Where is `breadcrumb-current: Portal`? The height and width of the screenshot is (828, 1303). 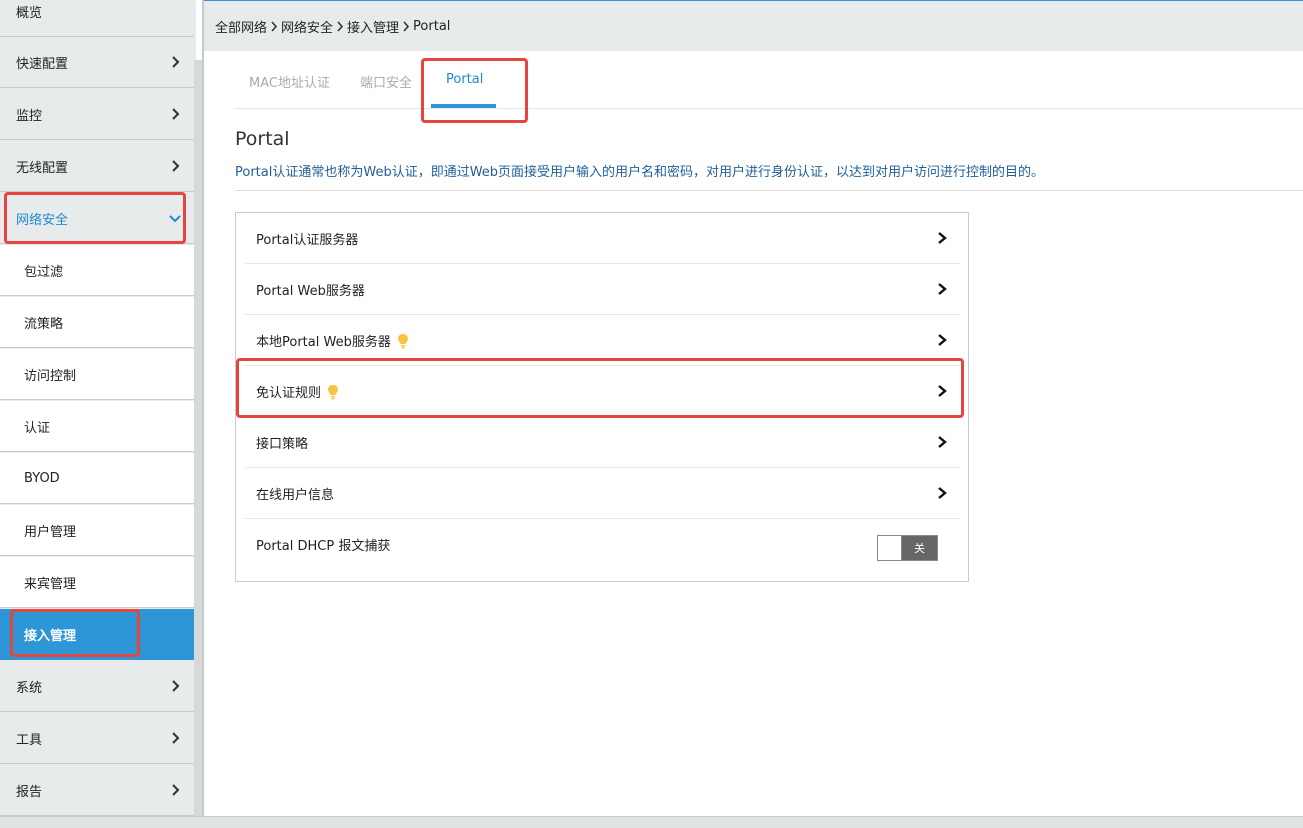
breadcrumb-current: Portal is located at coordinates (432, 26).